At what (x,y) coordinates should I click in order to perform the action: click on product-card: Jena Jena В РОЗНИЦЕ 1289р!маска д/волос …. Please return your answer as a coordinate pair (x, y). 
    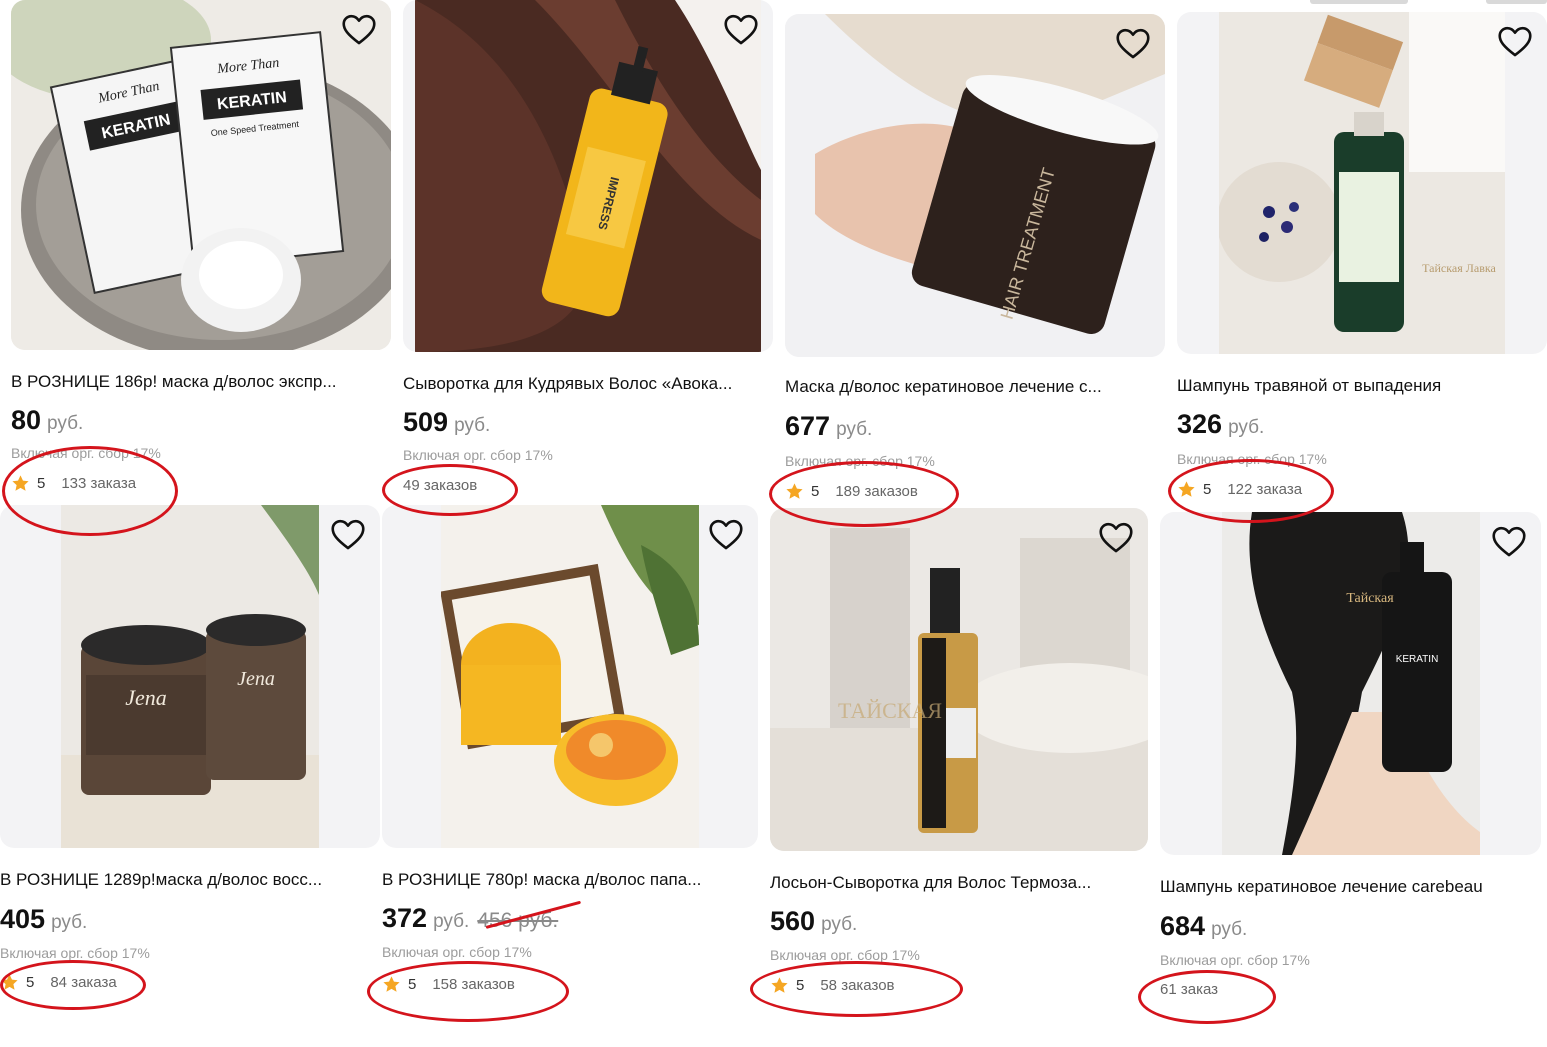
    Looking at the image, I should click on (190, 765).